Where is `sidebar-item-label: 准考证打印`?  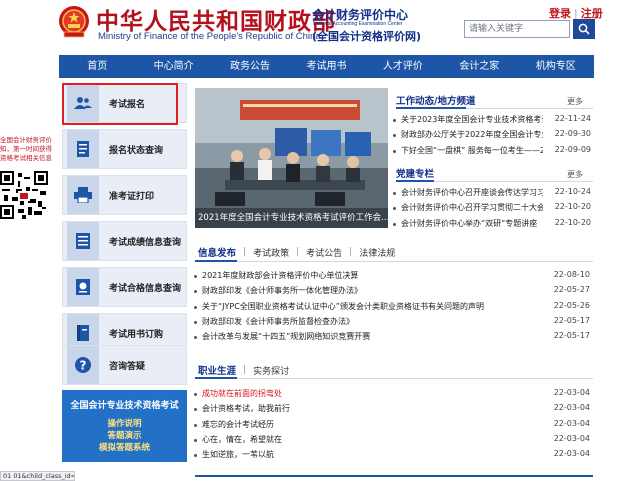
sidebar-item-label: 准考证打印 is located at coordinates (132, 196).